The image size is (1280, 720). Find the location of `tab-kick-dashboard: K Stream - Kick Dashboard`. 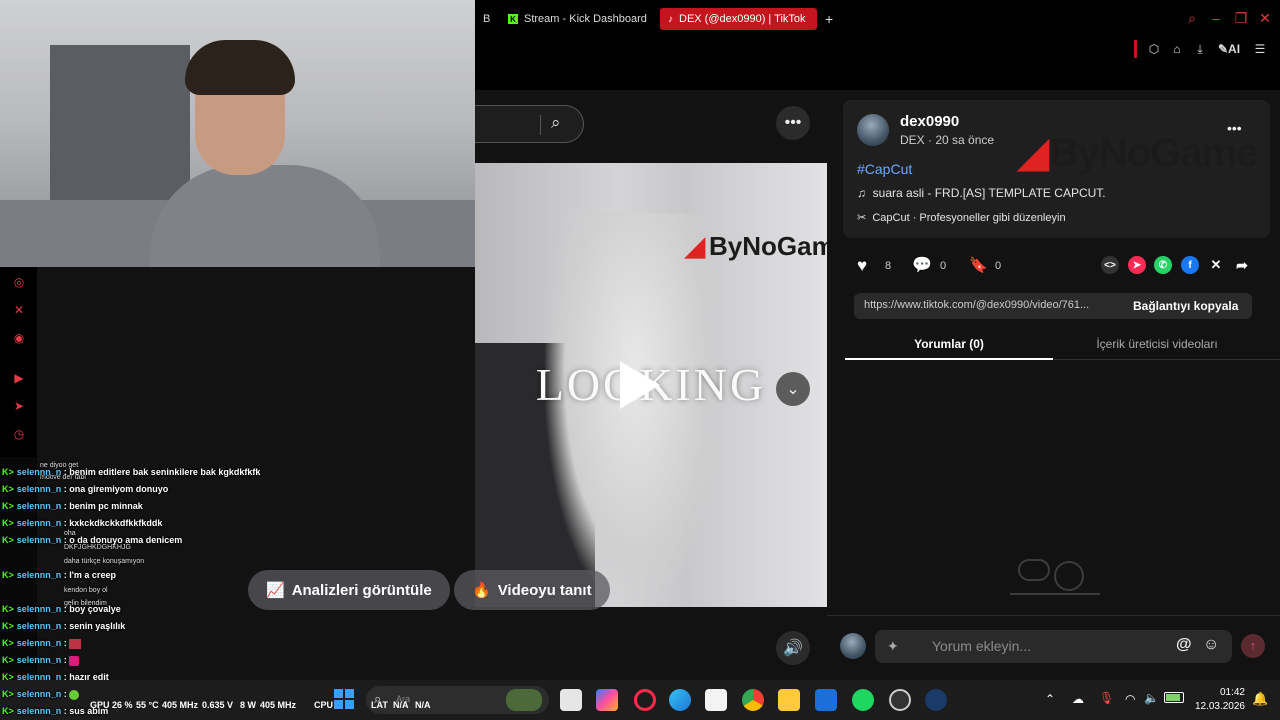

tab-kick-dashboard: K Stream - Kick Dashboard is located at coordinates (577, 19).